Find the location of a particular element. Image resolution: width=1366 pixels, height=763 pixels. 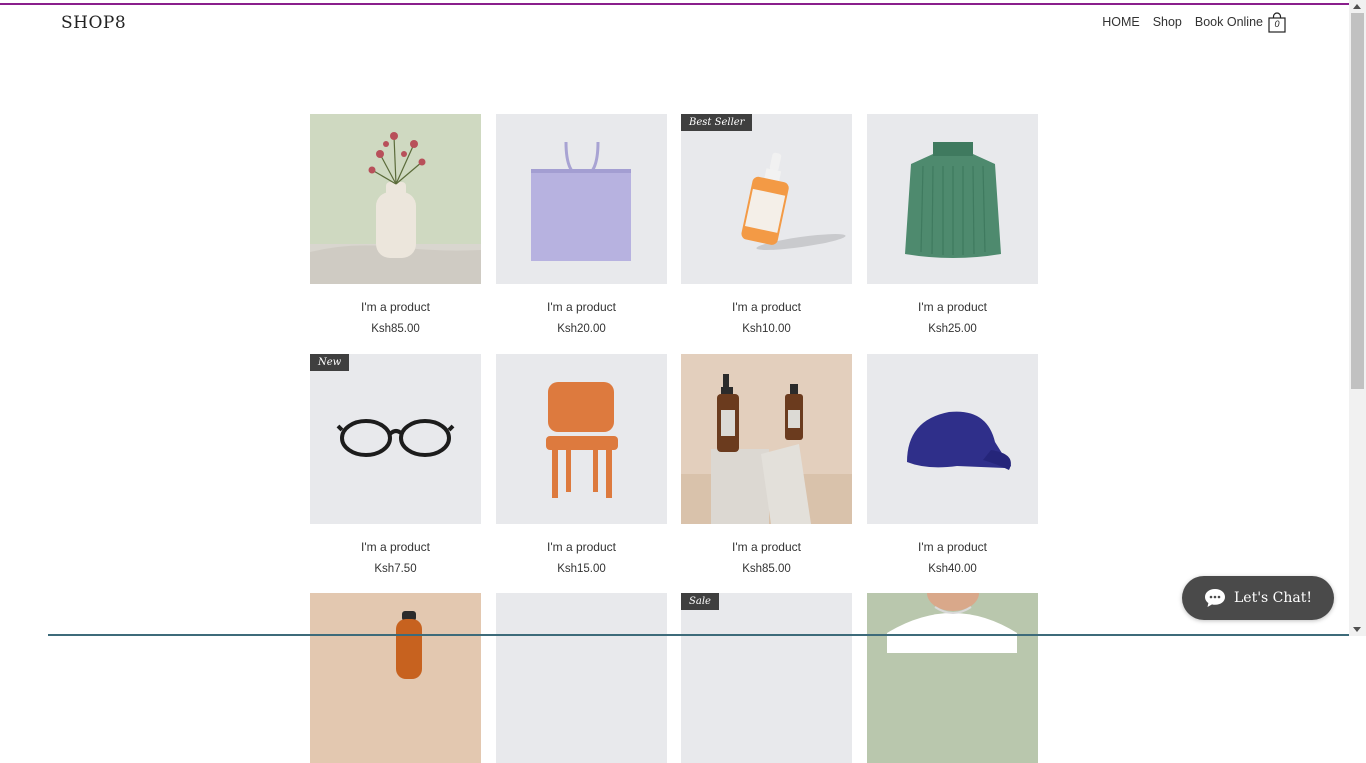

product-price: Ksh40.00 is located at coordinates (952, 569).